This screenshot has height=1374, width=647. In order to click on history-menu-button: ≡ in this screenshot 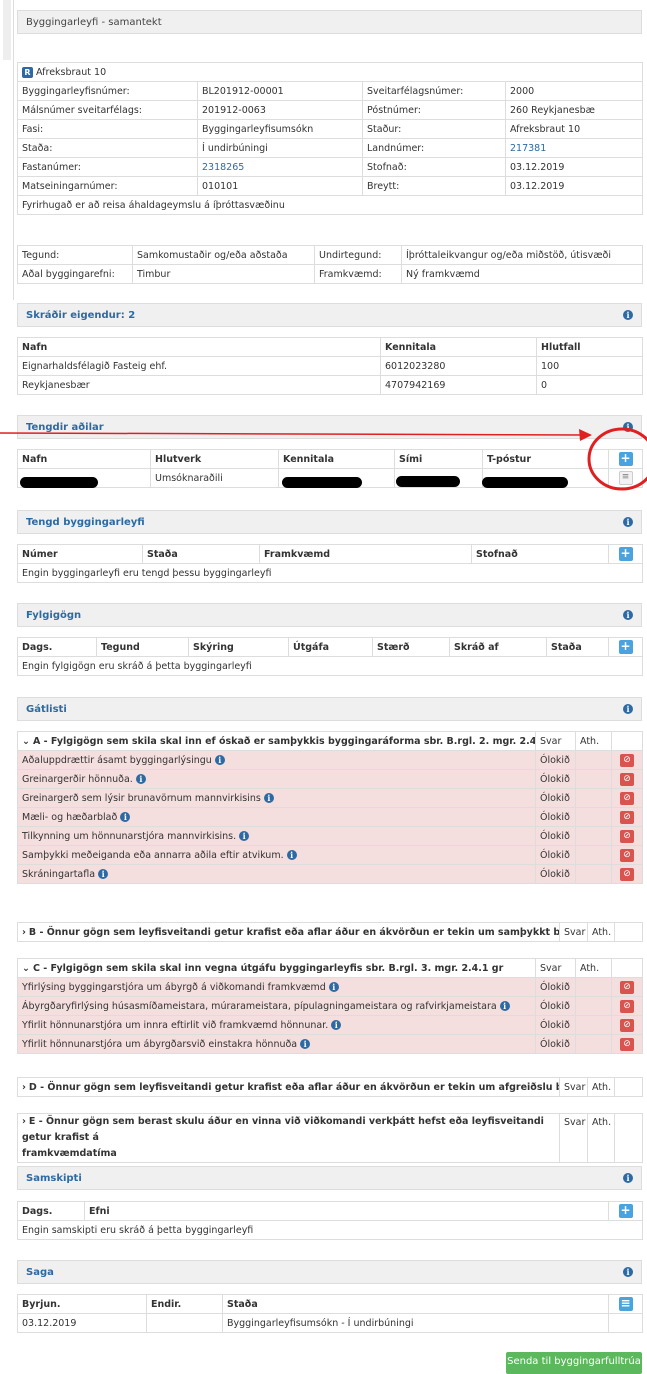, I will do `click(625, 1304)`.